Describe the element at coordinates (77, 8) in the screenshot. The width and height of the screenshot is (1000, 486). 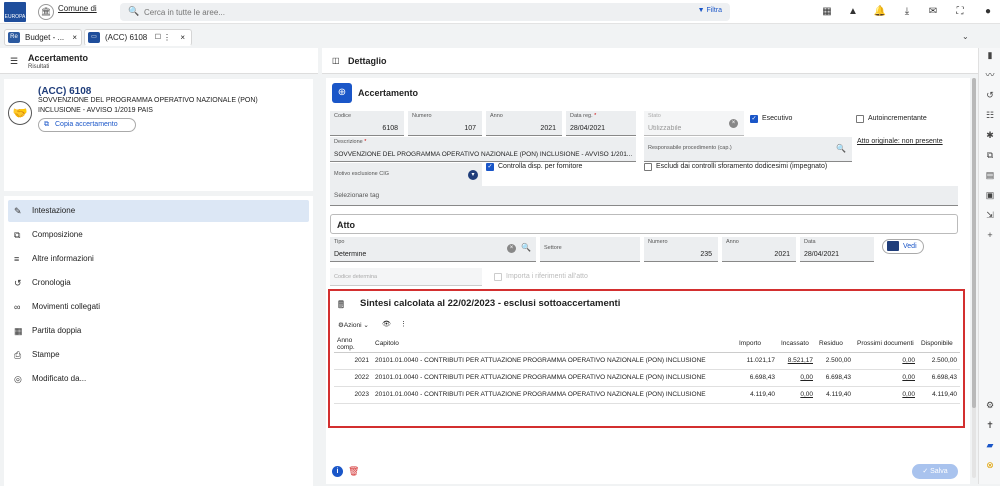
I see `ente-label: Comune di` at that location.